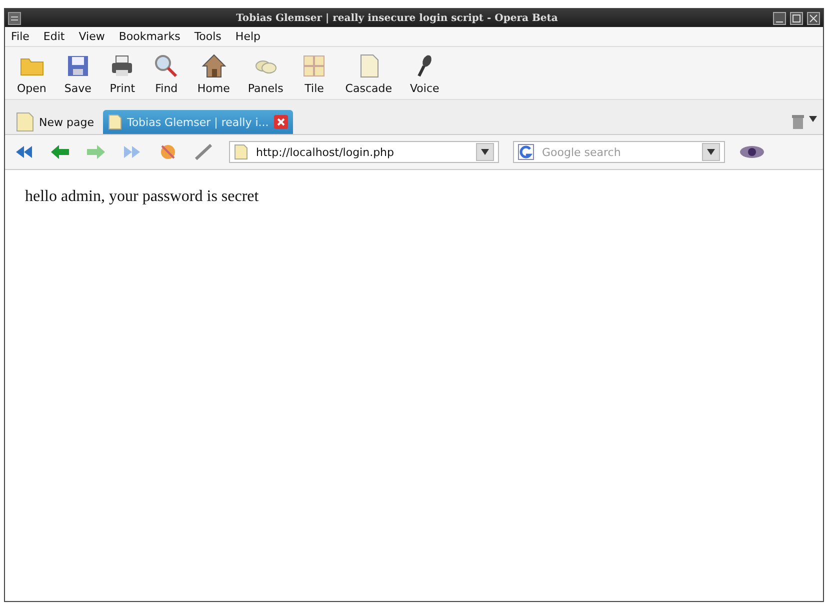 Image resolution: width=828 pixels, height=603 pixels. Describe the element at coordinates (798, 122) in the screenshot. I see `trash-icon` at that location.